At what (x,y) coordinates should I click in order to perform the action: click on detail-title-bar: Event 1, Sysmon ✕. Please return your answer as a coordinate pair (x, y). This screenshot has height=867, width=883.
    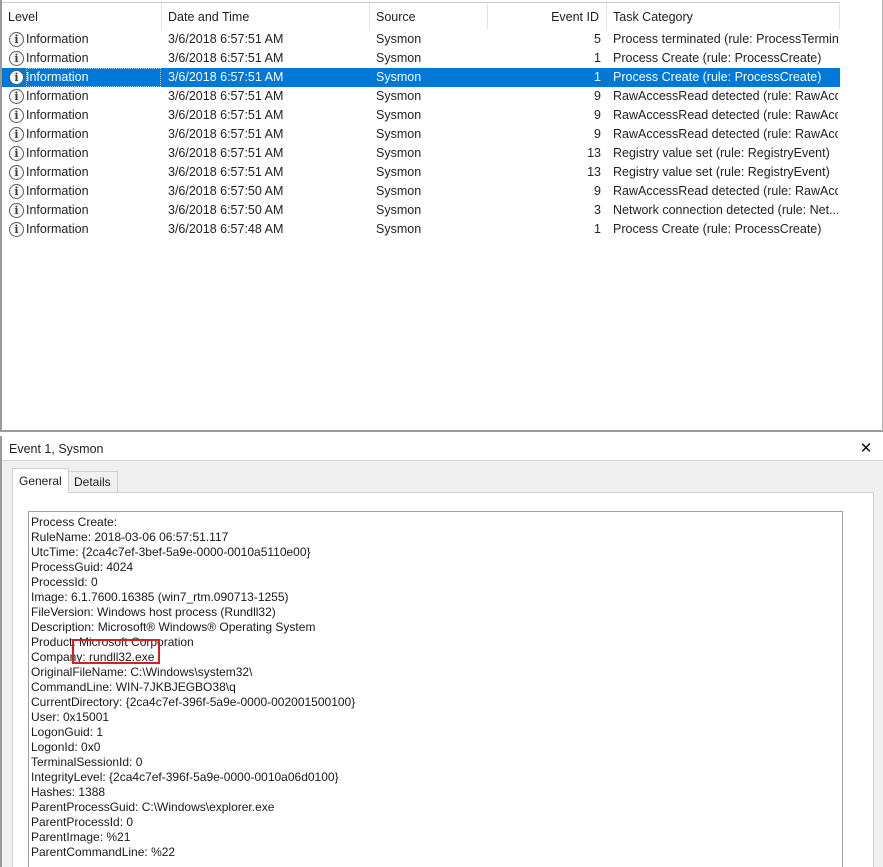
    Looking at the image, I should click on (442, 448).